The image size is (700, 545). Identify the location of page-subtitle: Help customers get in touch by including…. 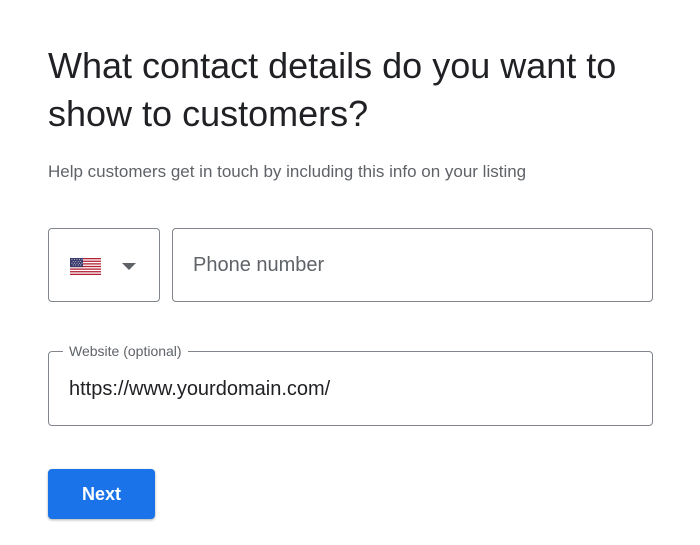
(287, 171).